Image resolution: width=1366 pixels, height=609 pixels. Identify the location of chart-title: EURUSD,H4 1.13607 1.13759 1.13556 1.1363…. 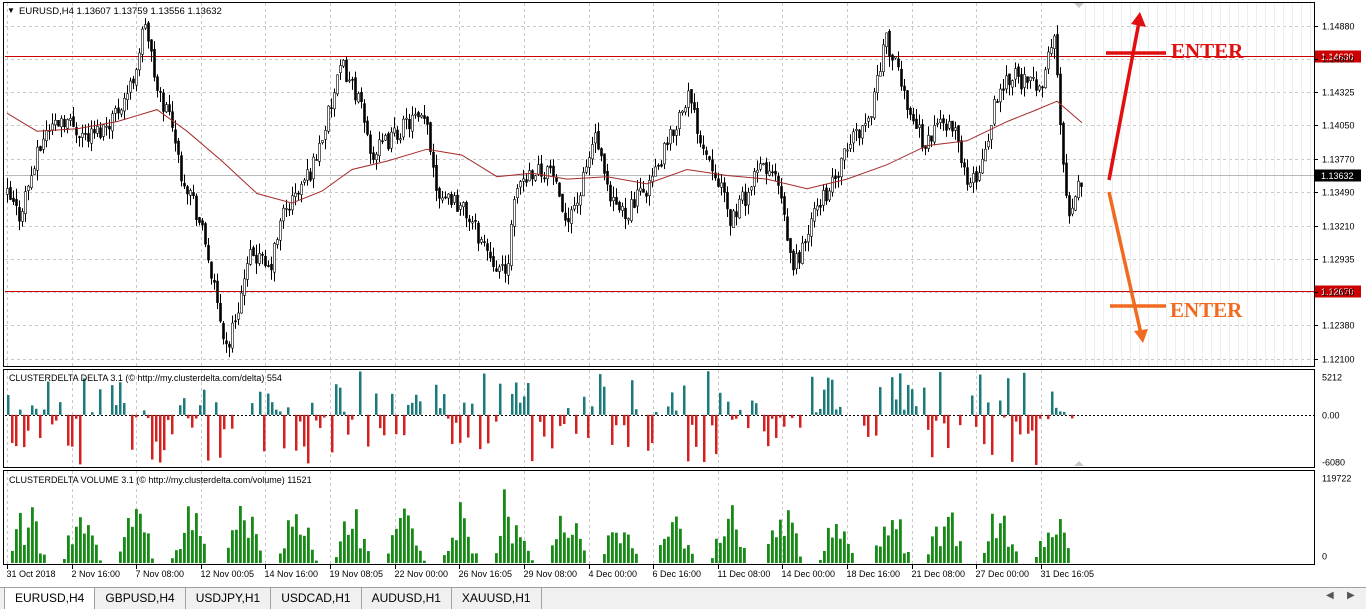
(120, 11).